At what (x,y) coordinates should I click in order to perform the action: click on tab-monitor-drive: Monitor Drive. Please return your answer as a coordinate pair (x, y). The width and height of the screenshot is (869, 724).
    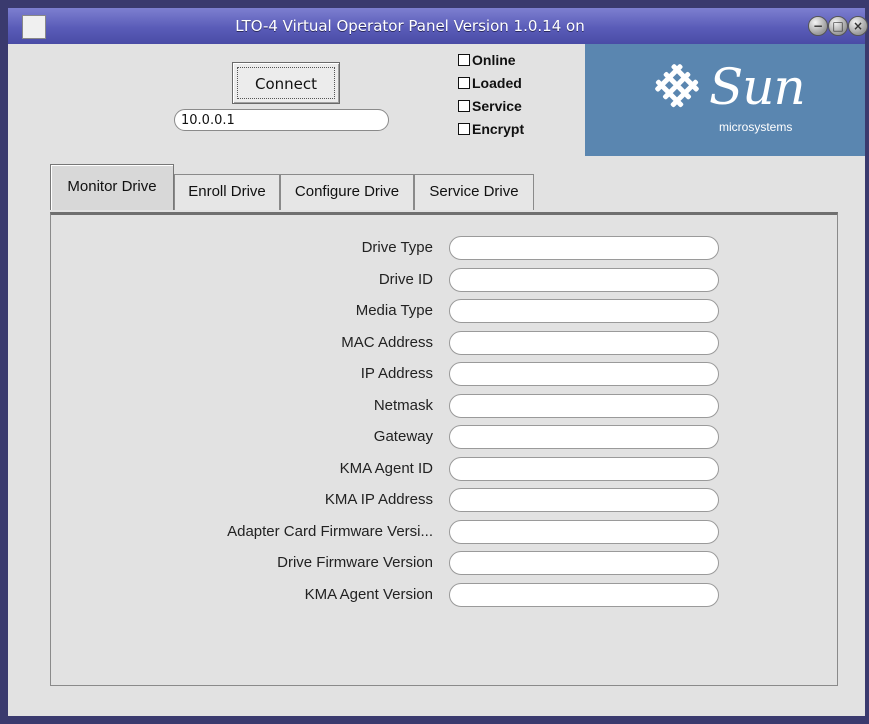
    Looking at the image, I should click on (112, 187).